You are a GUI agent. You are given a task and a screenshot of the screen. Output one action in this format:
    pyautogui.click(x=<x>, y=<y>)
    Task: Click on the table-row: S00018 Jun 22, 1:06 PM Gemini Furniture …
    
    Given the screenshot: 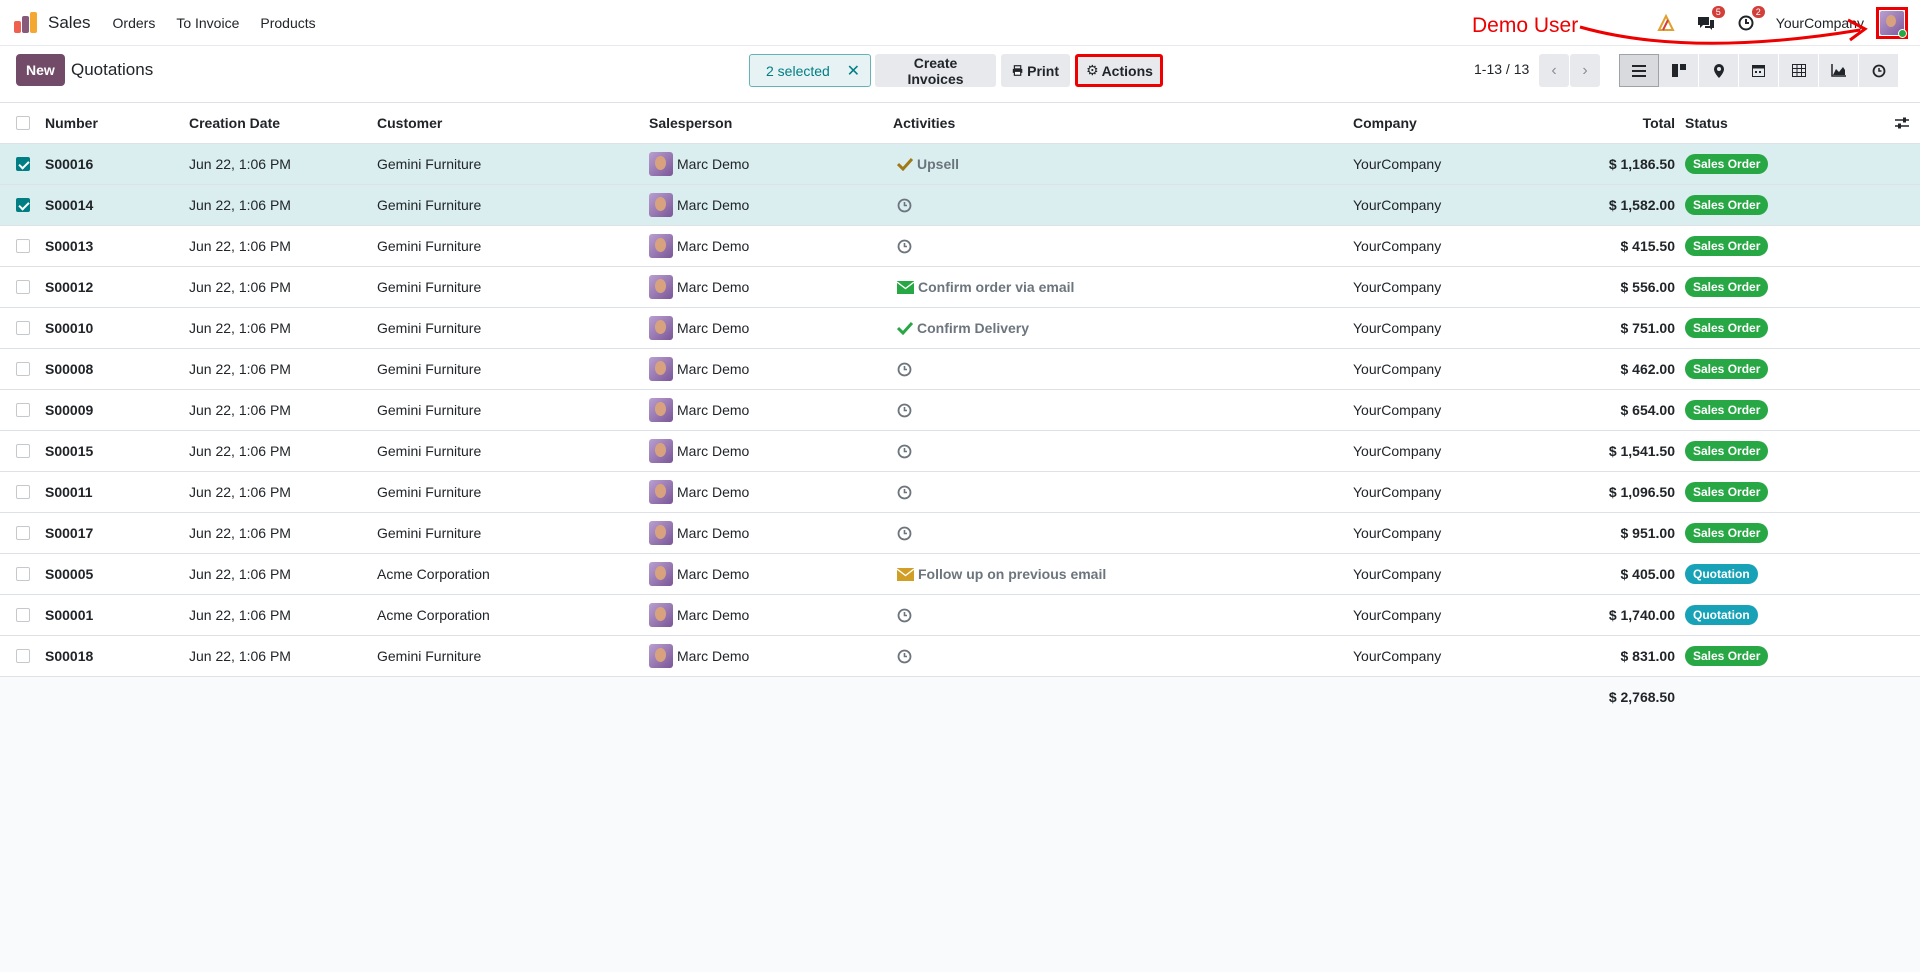 What is the action you would take?
    pyautogui.click(x=960, y=656)
    